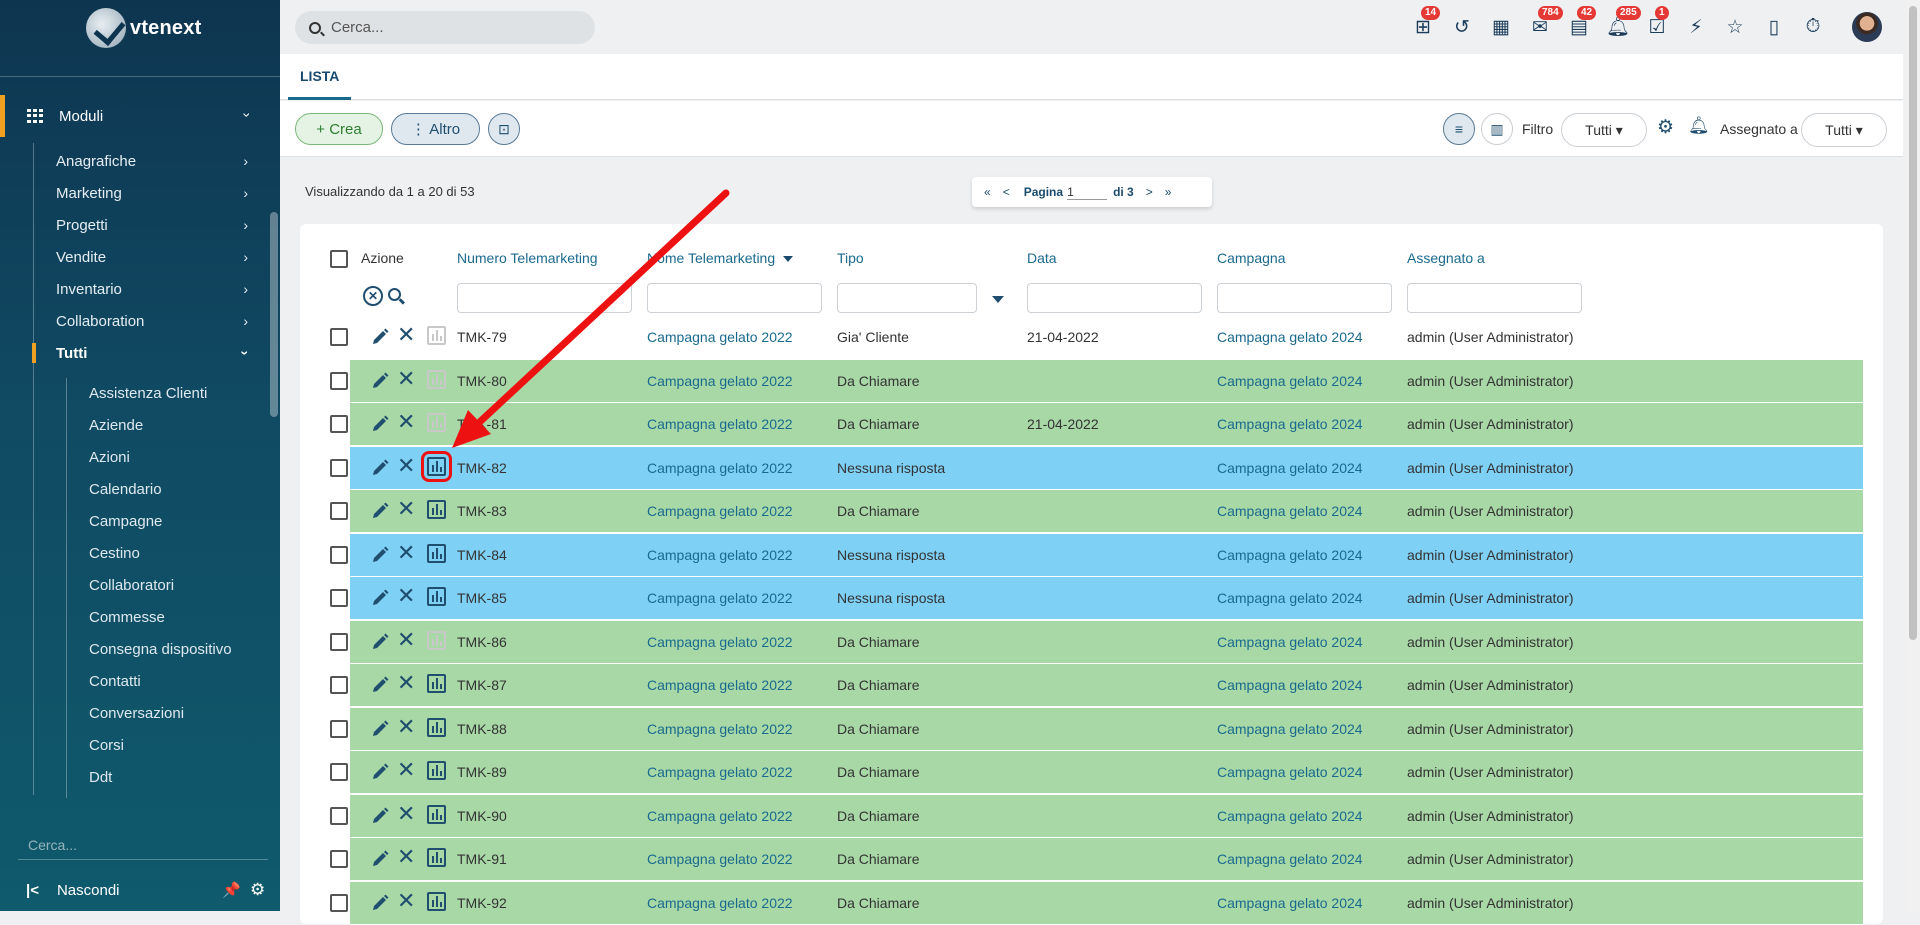 The height and width of the screenshot is (925, 1920). Describe the element at coordinates (1699, 126) in the screenshot. I see `bell-icon: 🔔︎` at that location.